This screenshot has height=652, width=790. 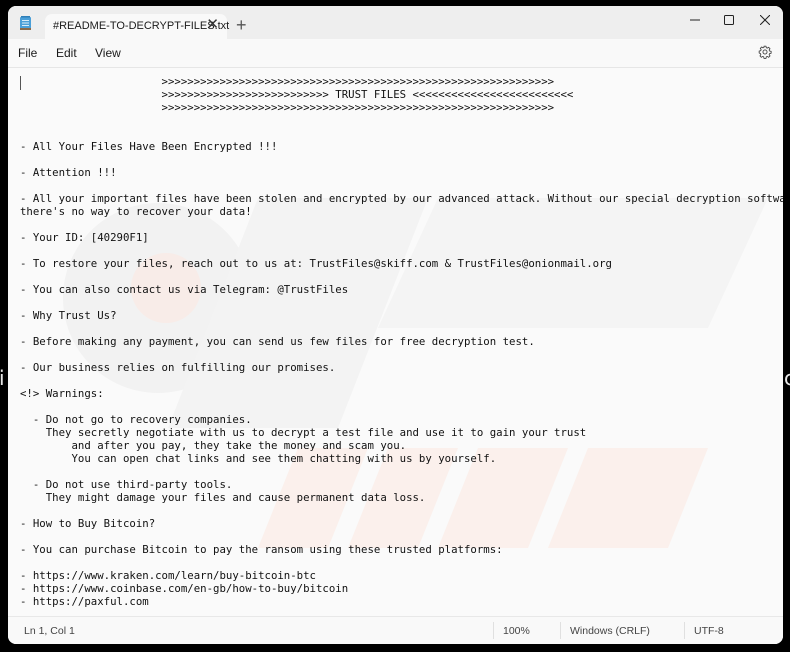 I want to click on maximize-icon, so click(x=729, y=20).